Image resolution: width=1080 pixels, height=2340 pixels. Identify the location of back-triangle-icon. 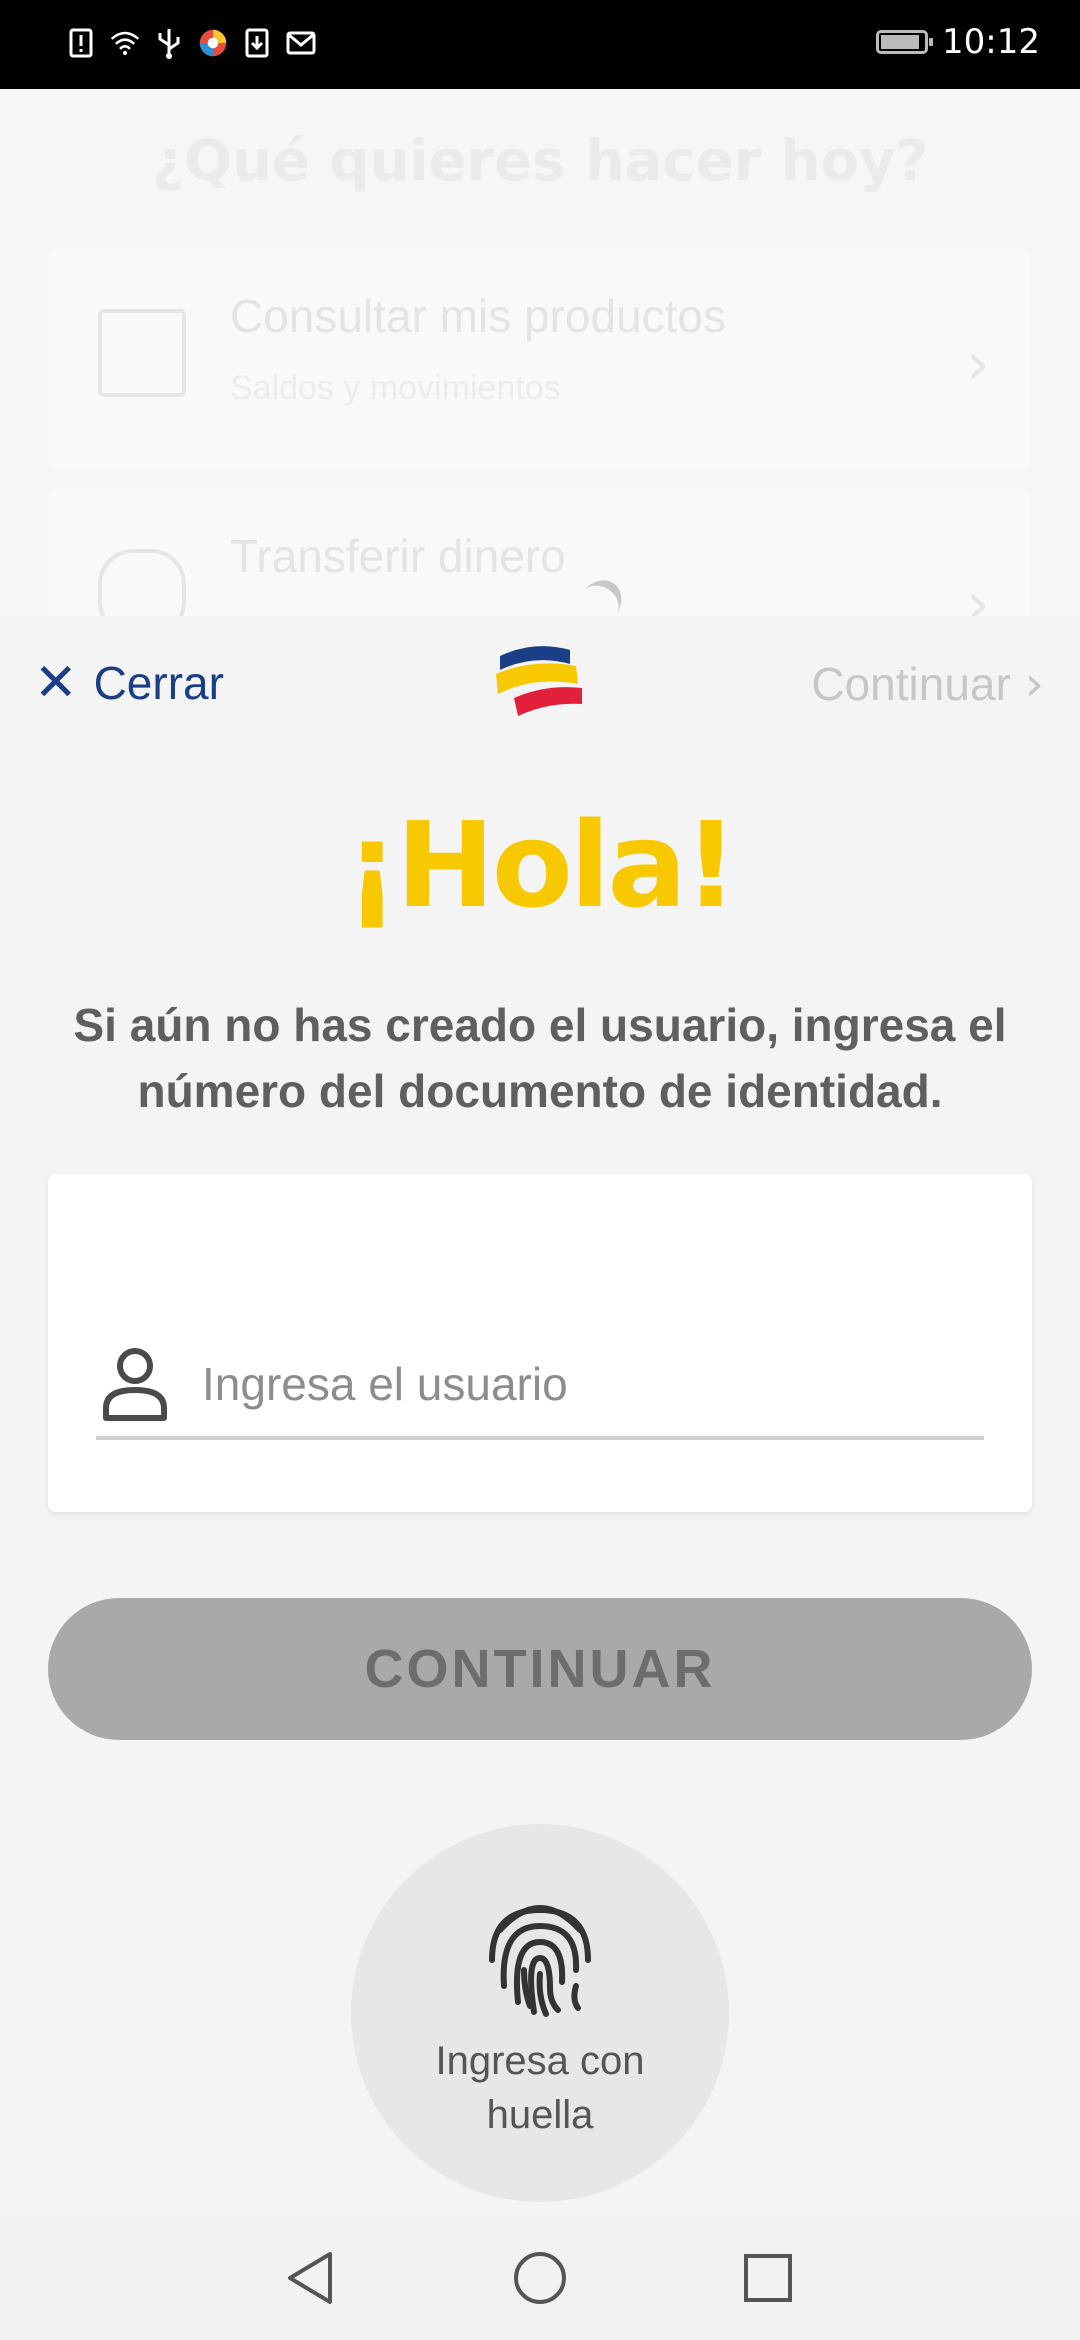
(310, 2278).